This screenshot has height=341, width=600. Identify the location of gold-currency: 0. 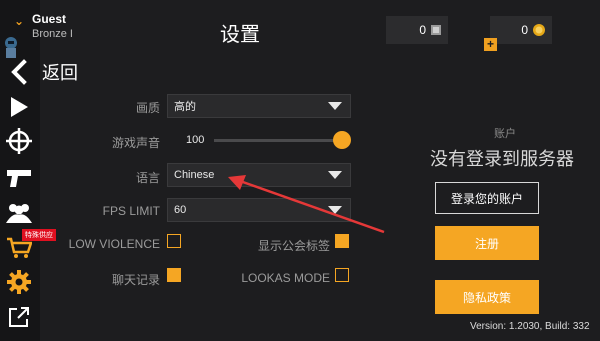
(521, 30).